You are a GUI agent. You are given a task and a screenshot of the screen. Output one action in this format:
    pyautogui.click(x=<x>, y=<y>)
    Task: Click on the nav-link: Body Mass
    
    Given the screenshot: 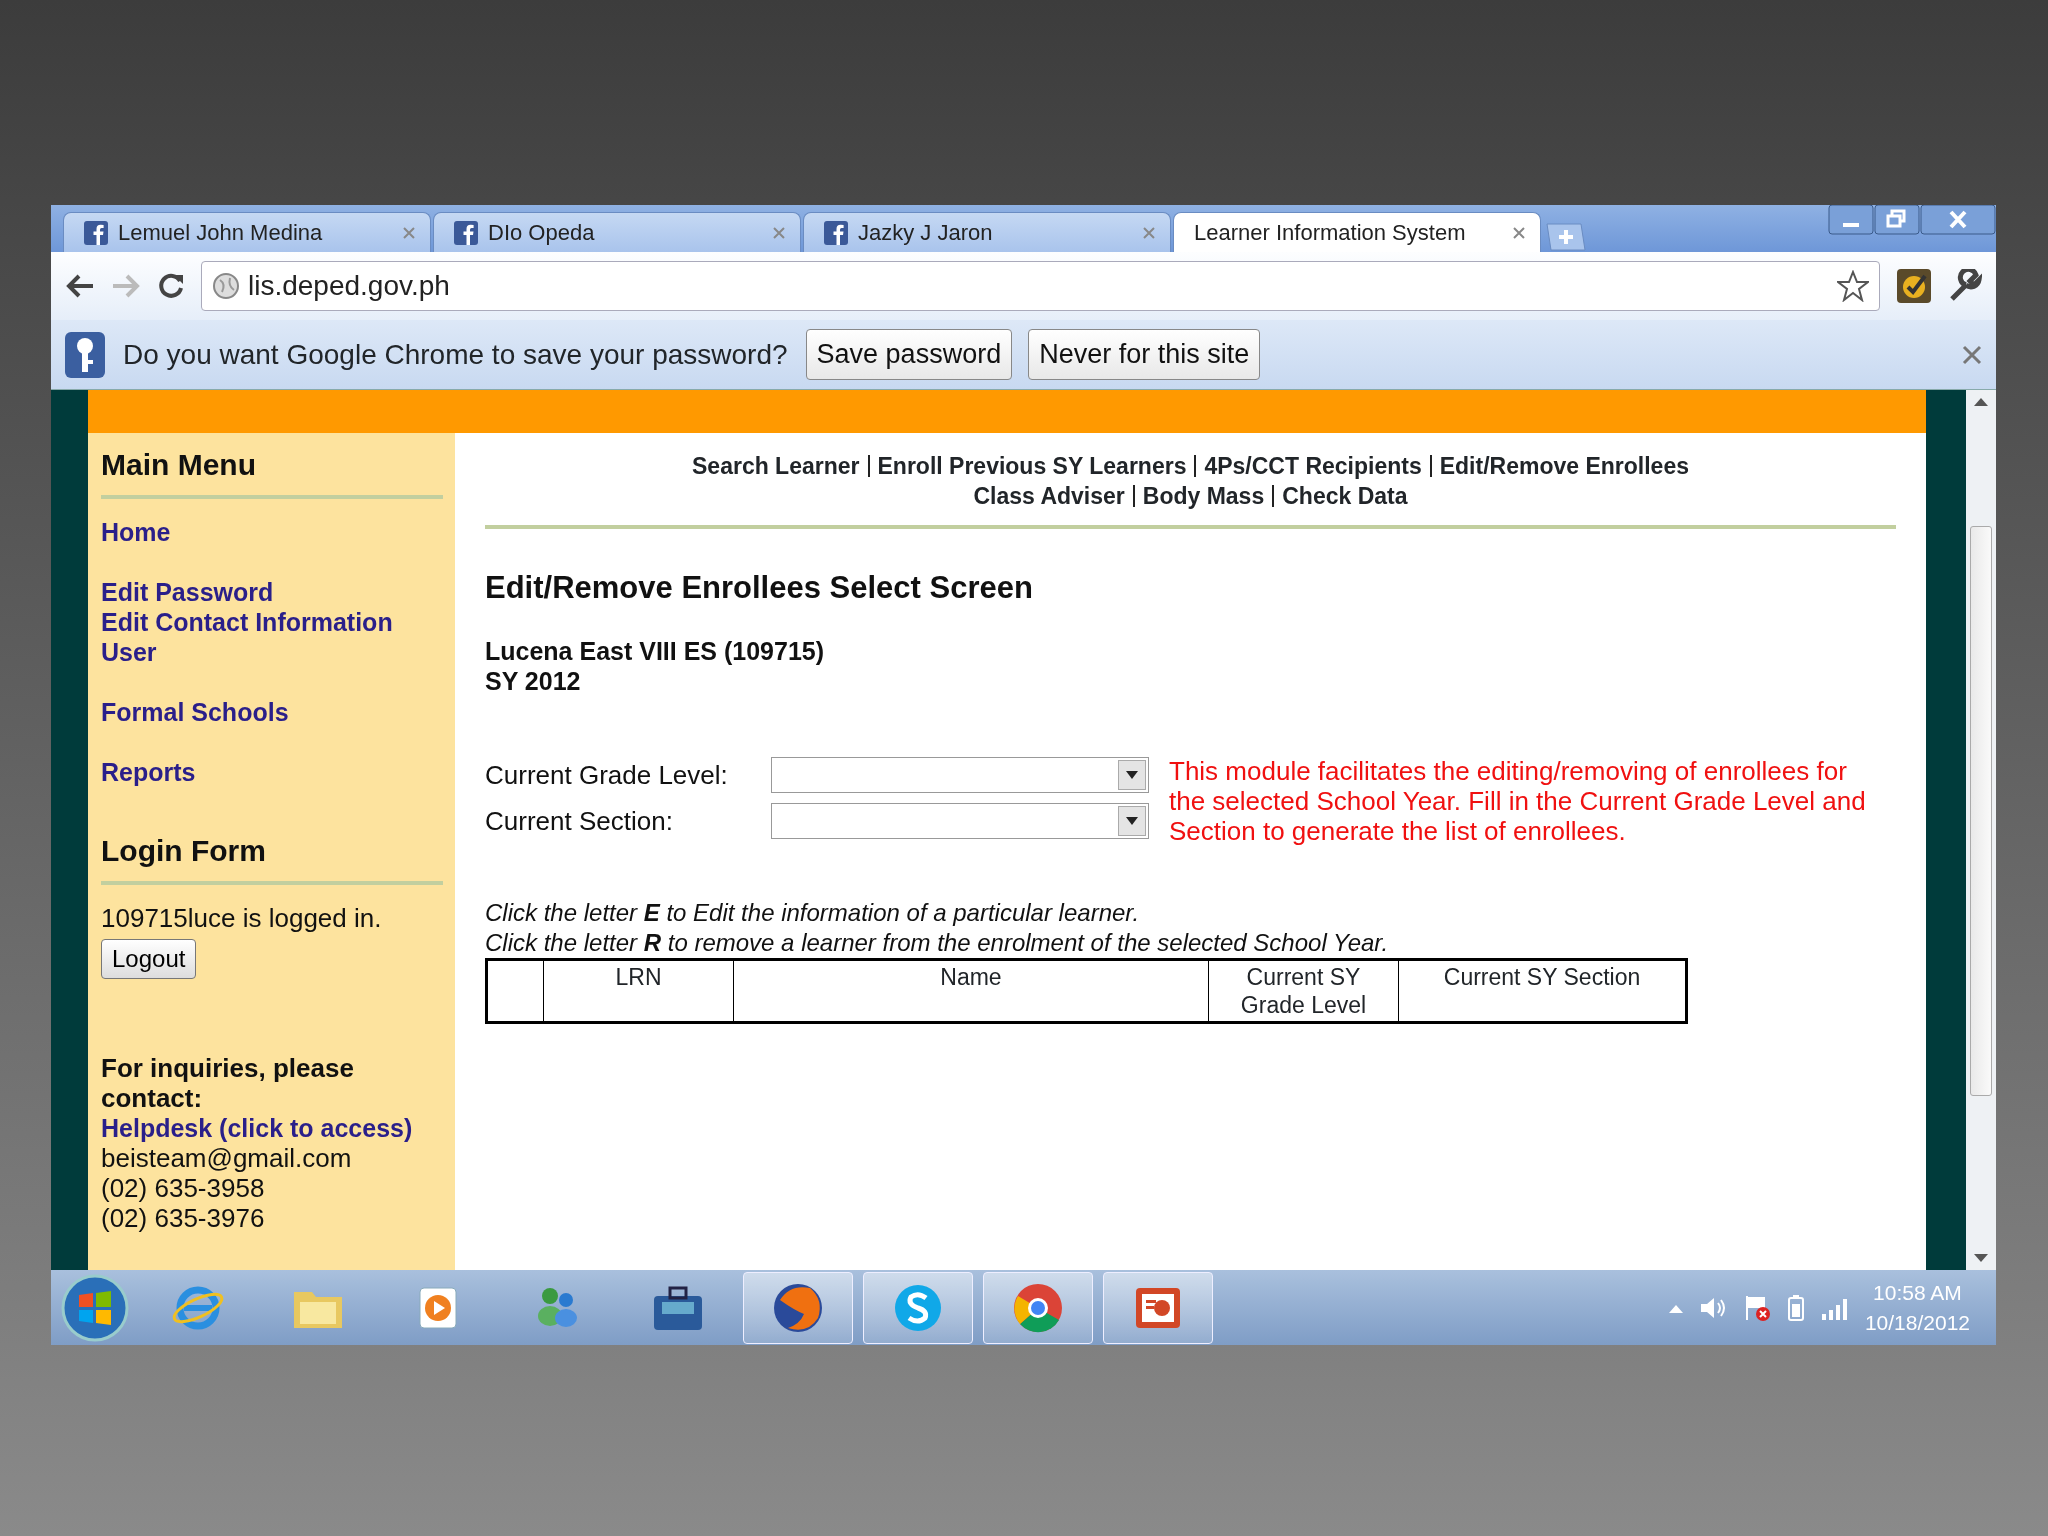 What is the action you would take?
    pyautogui.click(x=1203, y=496)
    